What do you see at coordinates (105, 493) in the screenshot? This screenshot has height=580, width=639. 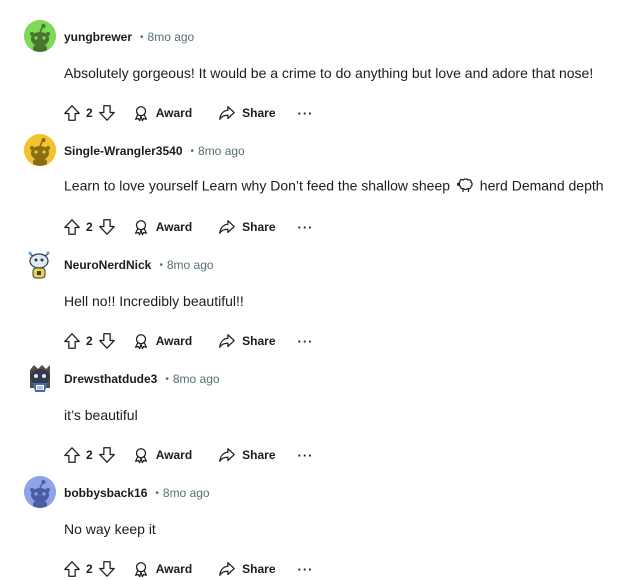 I see `username: bobbysback16` at bounding box center [105, 493].